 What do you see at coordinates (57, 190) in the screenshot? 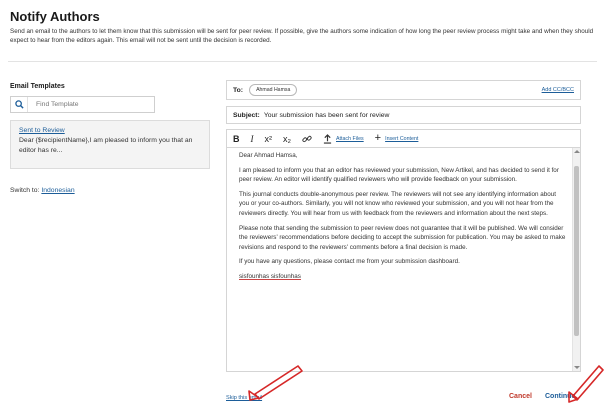
I see `switch-language-link: Indonesian` at bounding box center [57, 190].